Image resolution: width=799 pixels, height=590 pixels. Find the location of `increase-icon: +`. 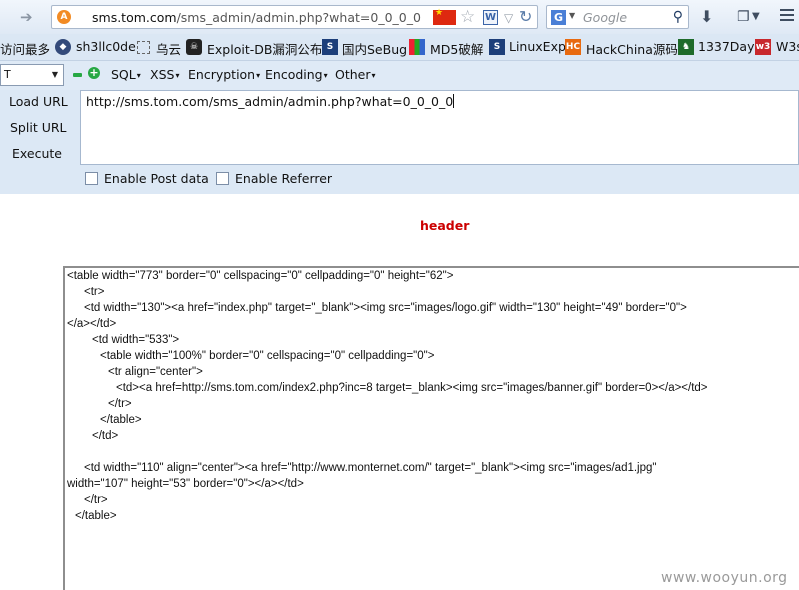

increase-icon: + is located at coordinates (94, 73).